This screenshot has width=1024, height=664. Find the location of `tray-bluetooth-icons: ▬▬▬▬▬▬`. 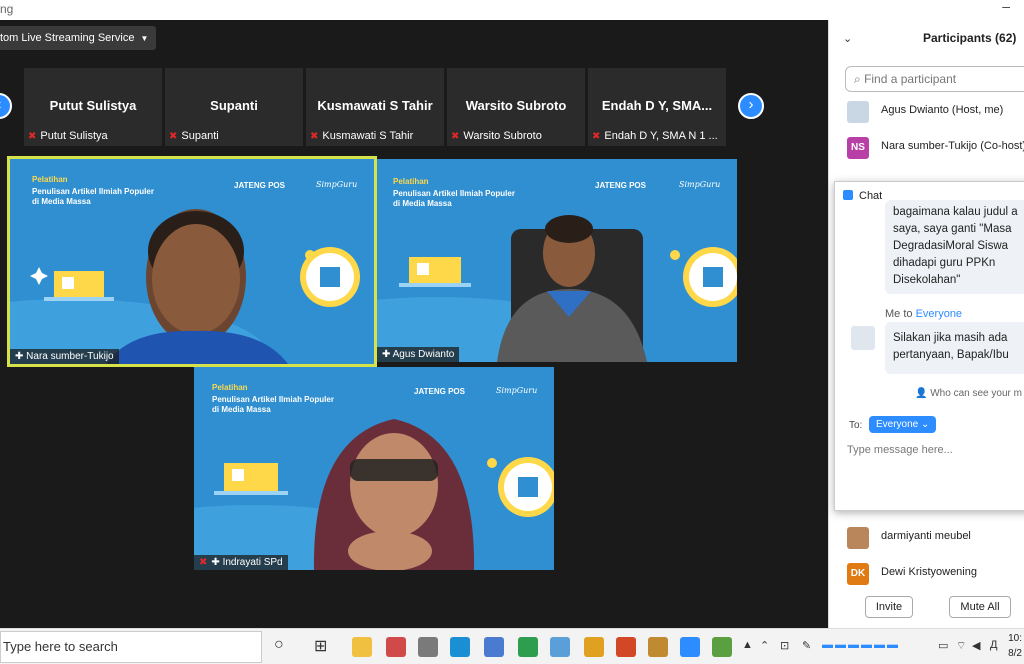

tray-bluetooth-icons: ▬▬▬▬▬▬ is located at coordinates (861, 645).